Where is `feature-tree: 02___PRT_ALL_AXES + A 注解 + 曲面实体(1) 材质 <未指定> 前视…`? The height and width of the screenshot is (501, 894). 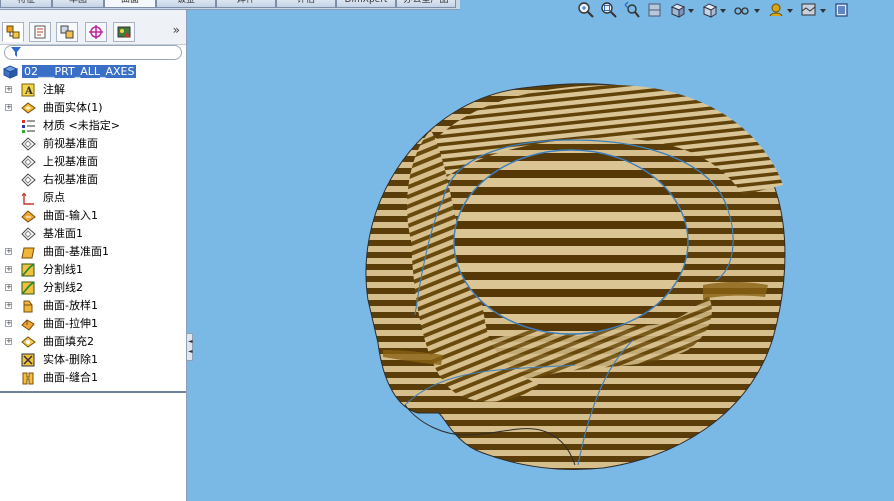
feature-tree: 02___PRT_ALL_AXES + A 注解 + 曲面实体(1) 材质 <未指定> 前视… is located at coordinates (93, 225).